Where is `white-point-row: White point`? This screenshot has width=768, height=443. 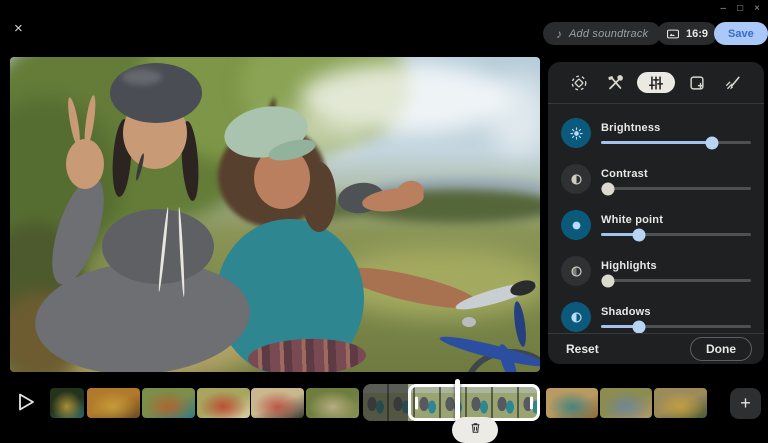 white-point-row: White point is located at coordinates (656, 225).